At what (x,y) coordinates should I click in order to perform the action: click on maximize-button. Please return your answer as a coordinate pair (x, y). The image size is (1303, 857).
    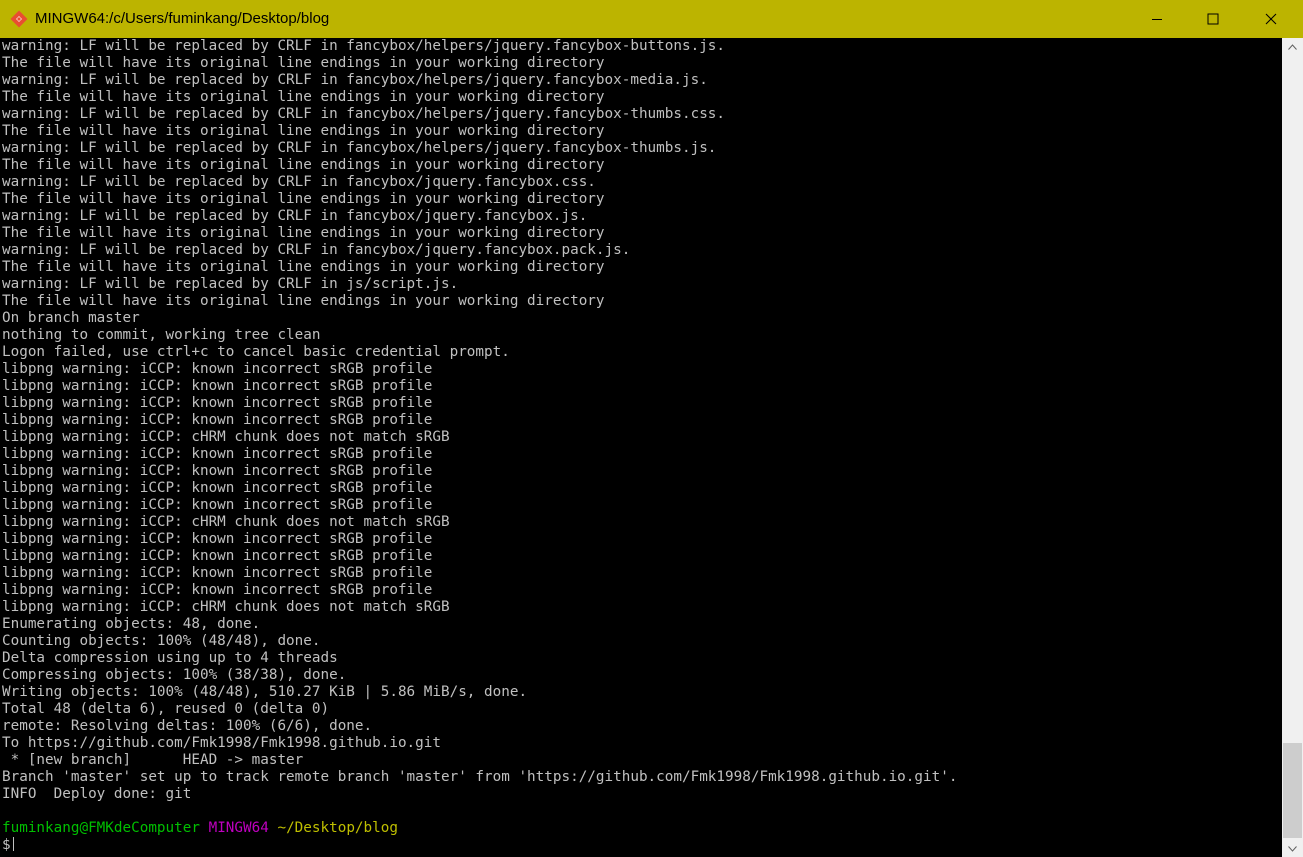
    Looking at the image, I should click on (1213, 19).